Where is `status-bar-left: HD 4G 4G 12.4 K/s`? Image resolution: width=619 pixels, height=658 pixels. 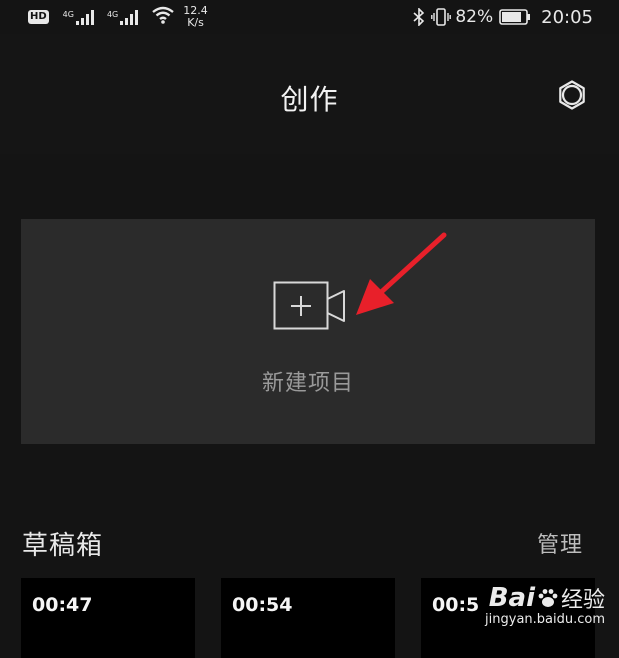
status-bar-left: HD 4G 4G 12.4 K/s is located at coordinates (118, 17).